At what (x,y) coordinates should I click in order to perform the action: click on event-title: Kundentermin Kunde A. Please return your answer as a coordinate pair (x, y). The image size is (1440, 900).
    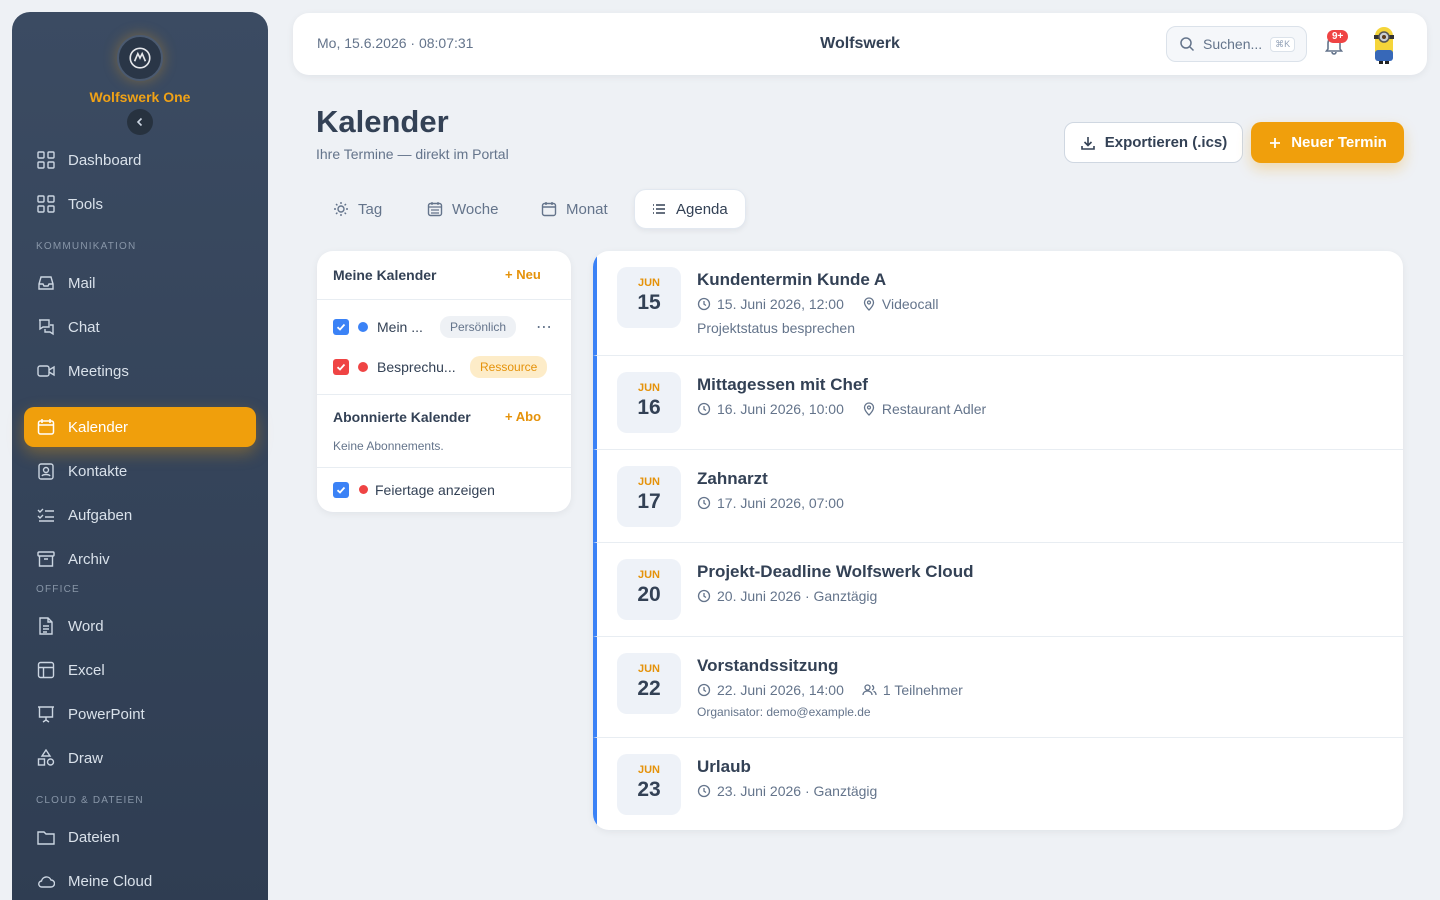
    Looking at the image, I should click on (792, 279).